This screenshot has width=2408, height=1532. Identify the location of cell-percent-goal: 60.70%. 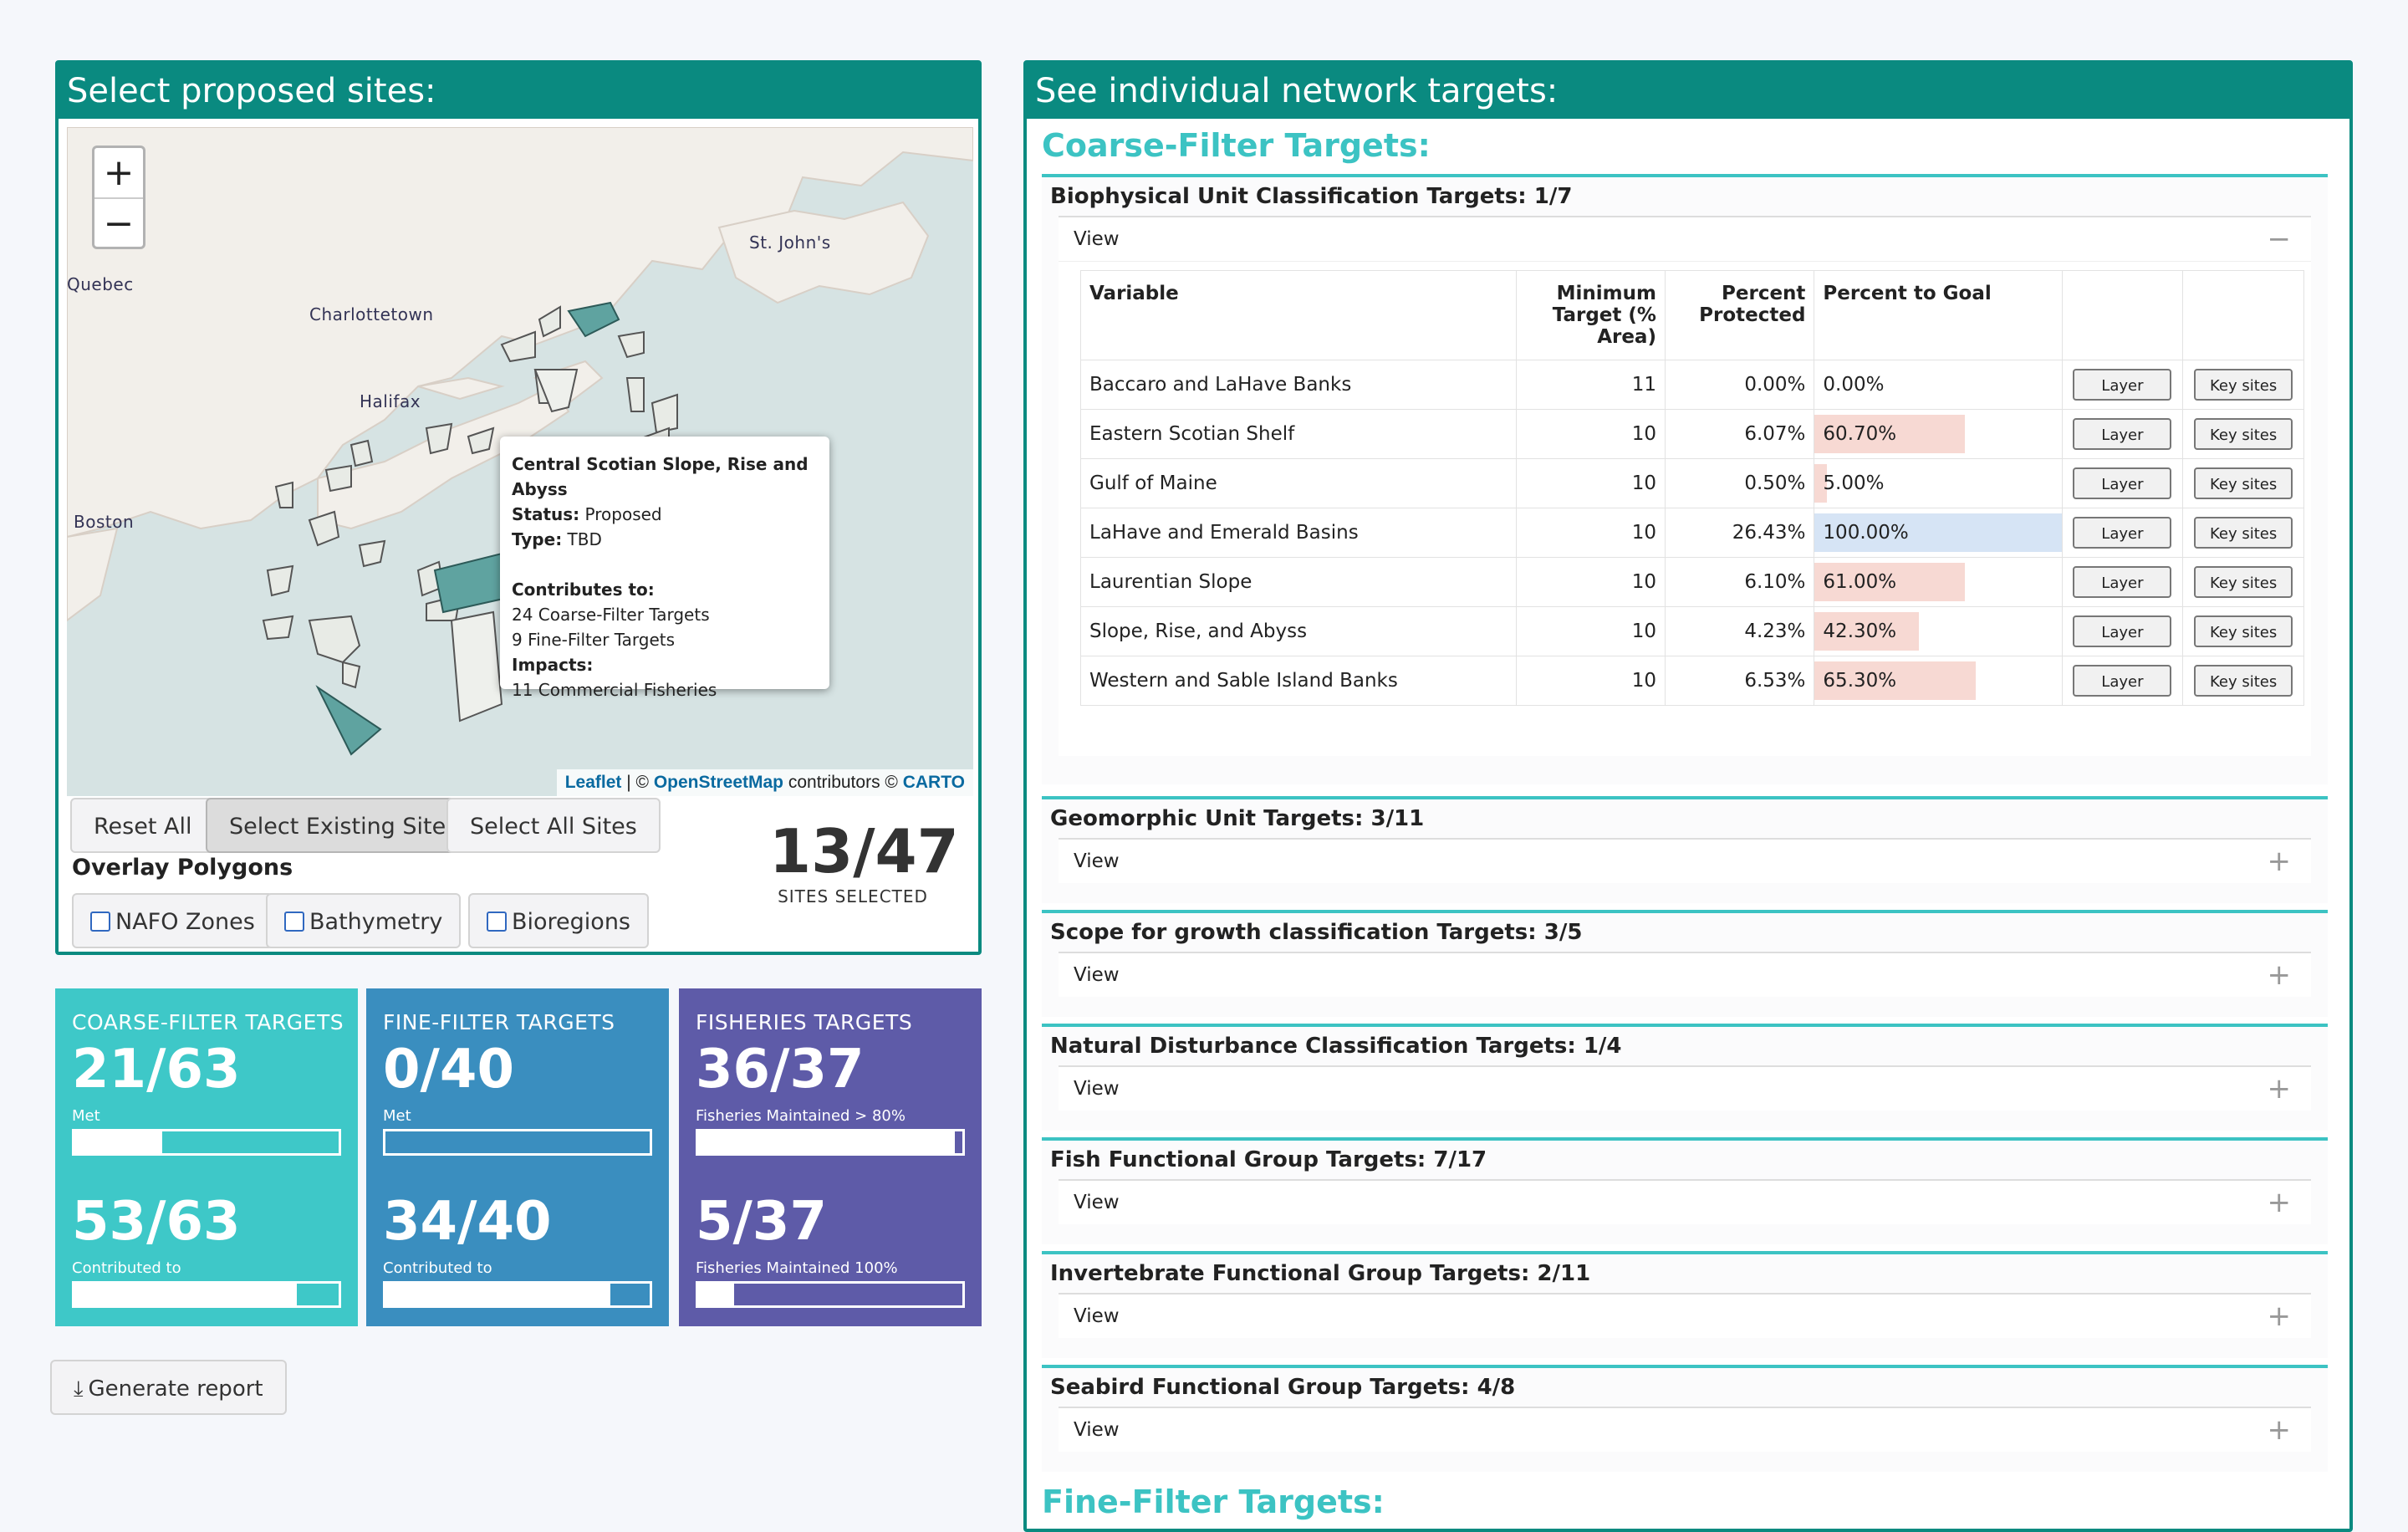
(1939, 434).